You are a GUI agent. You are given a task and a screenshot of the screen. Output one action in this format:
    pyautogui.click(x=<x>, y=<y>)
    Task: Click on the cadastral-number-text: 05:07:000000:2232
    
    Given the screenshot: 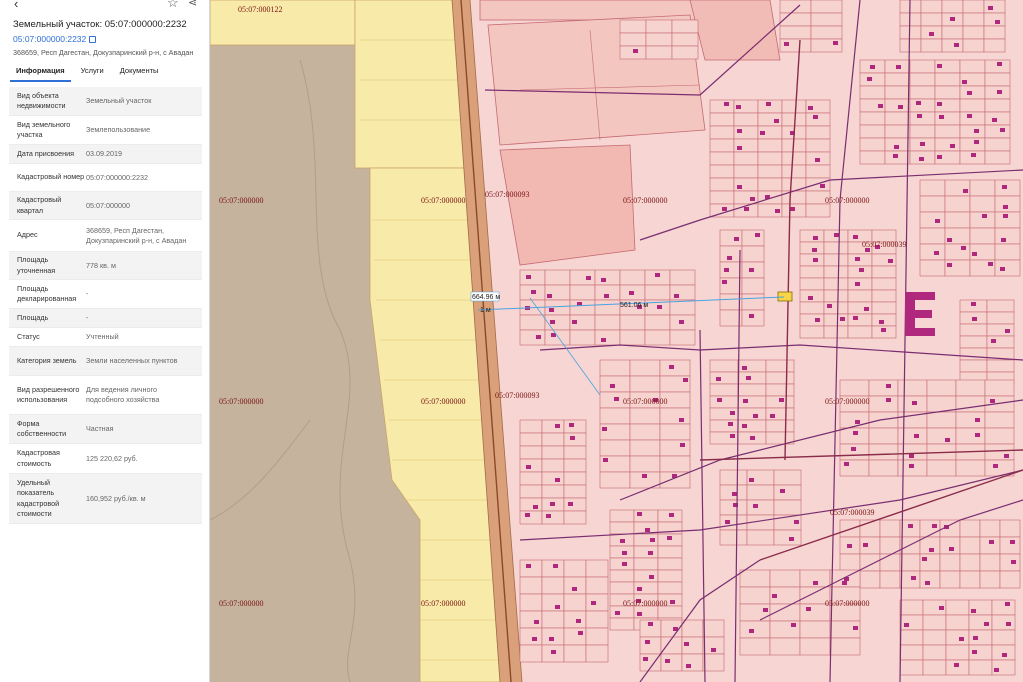 What is the action you would take?
    pyautogui.click(x=49, y=39)
    